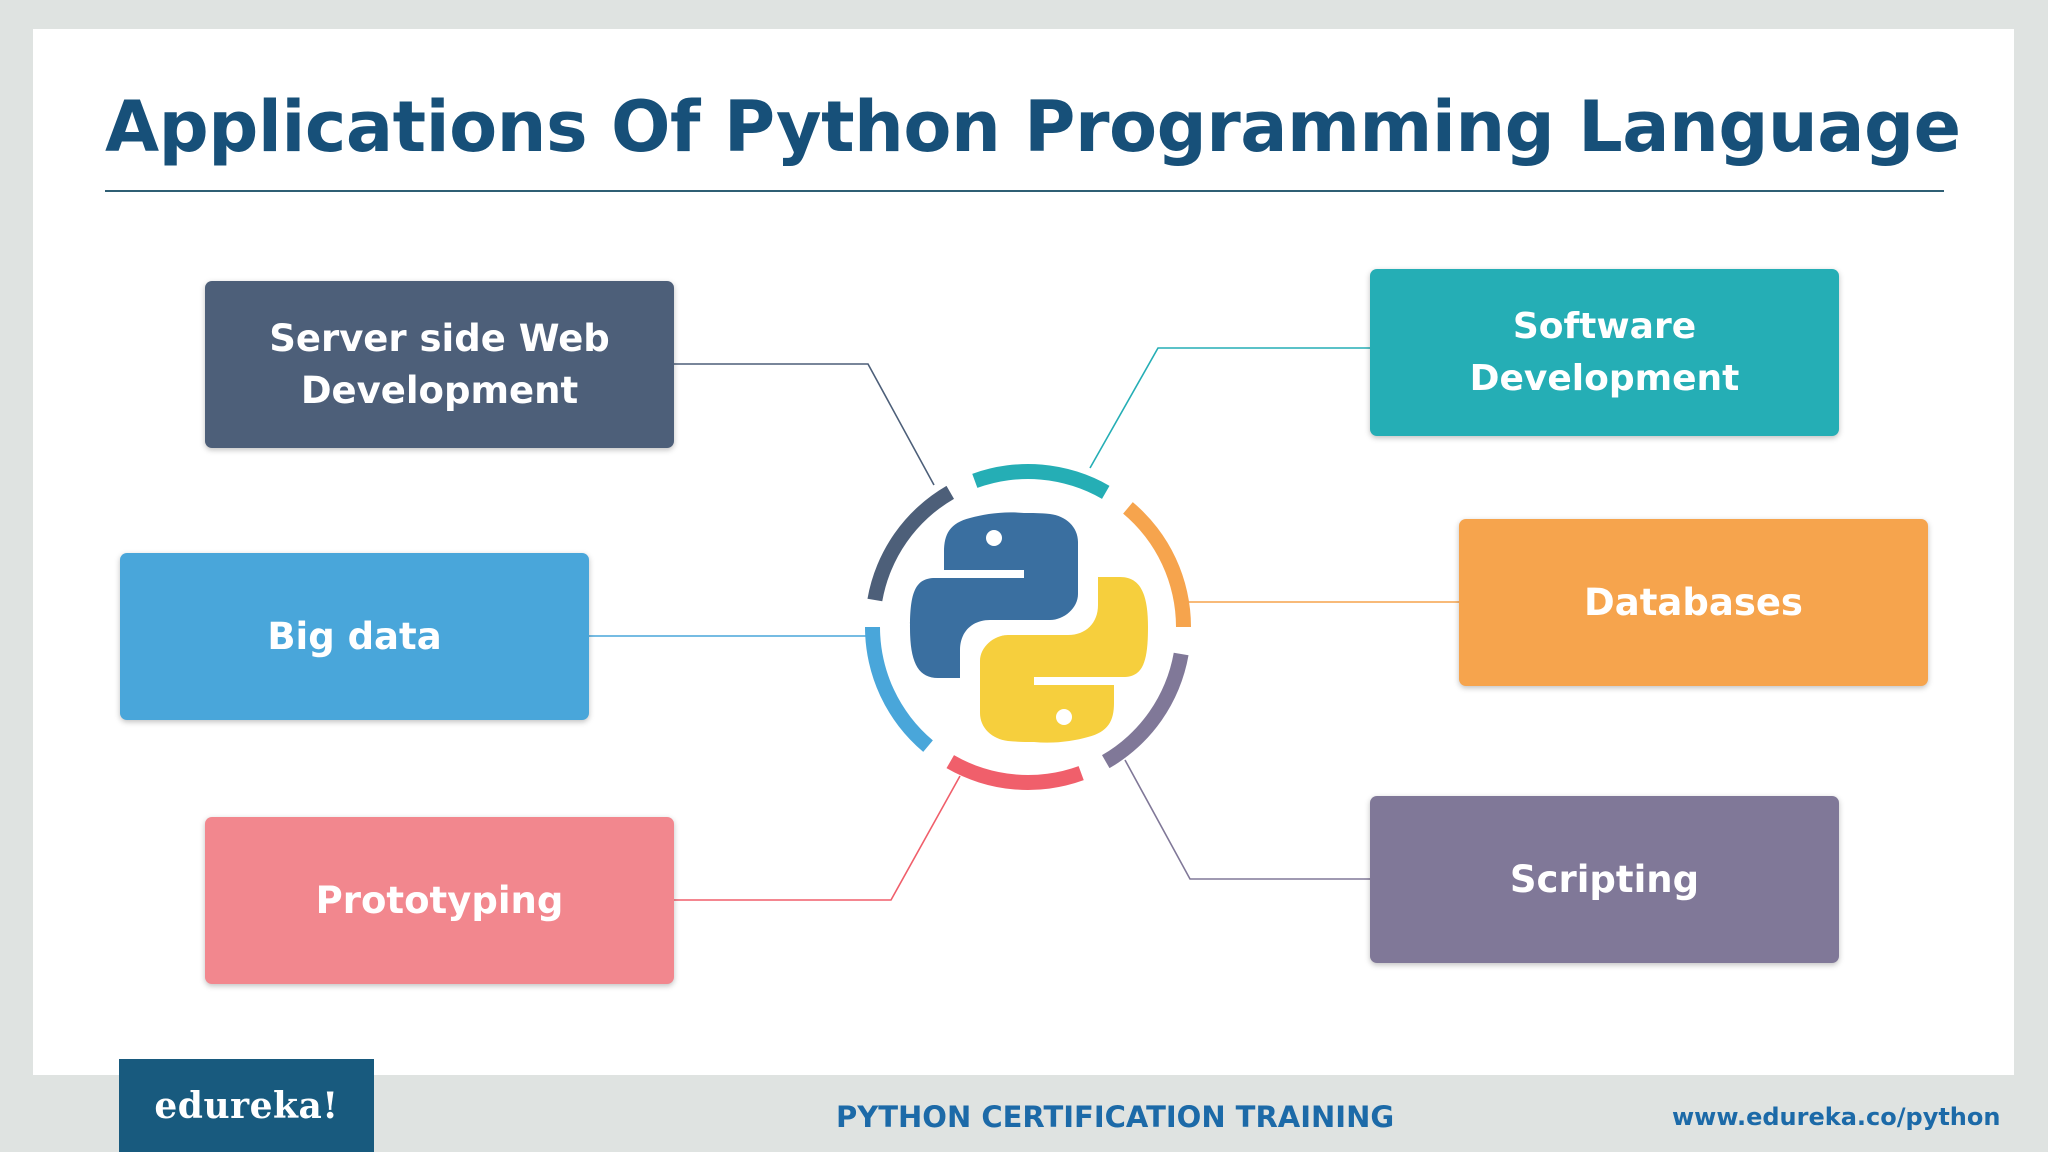  What do you see at coordinates (1064, 717) in the screenshot?
I see `python-eye-bottom` at bounding box center [1064, 717].